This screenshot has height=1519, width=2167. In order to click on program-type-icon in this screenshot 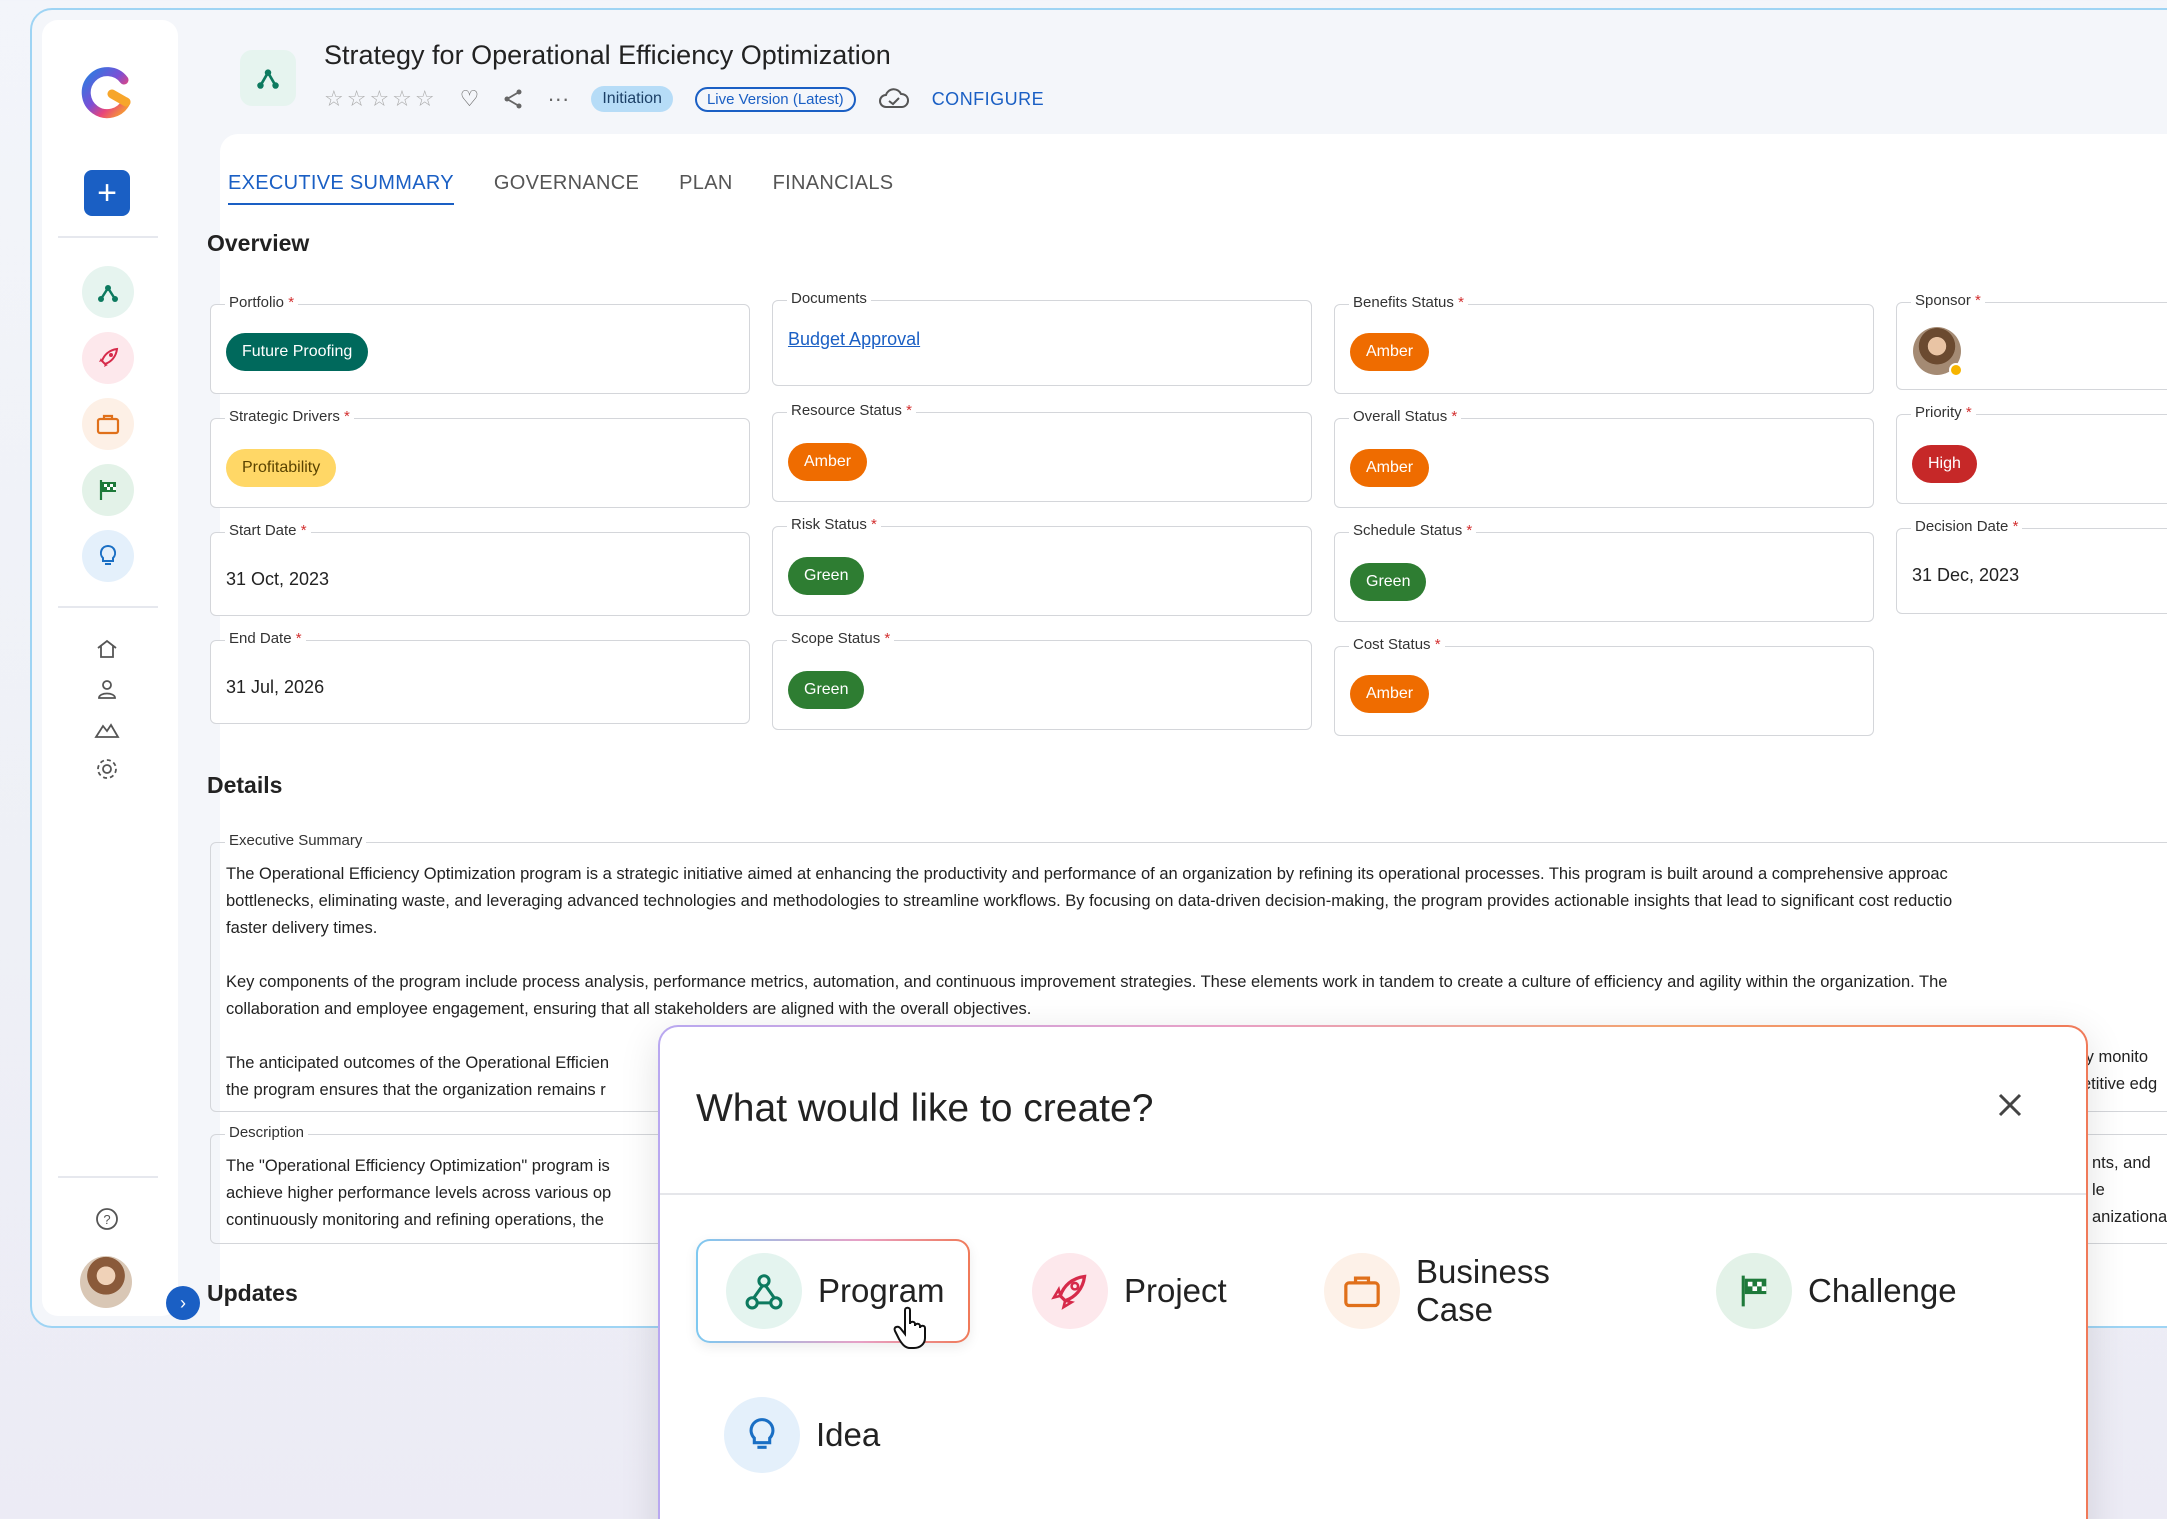, I will do `click(268, 78)`.